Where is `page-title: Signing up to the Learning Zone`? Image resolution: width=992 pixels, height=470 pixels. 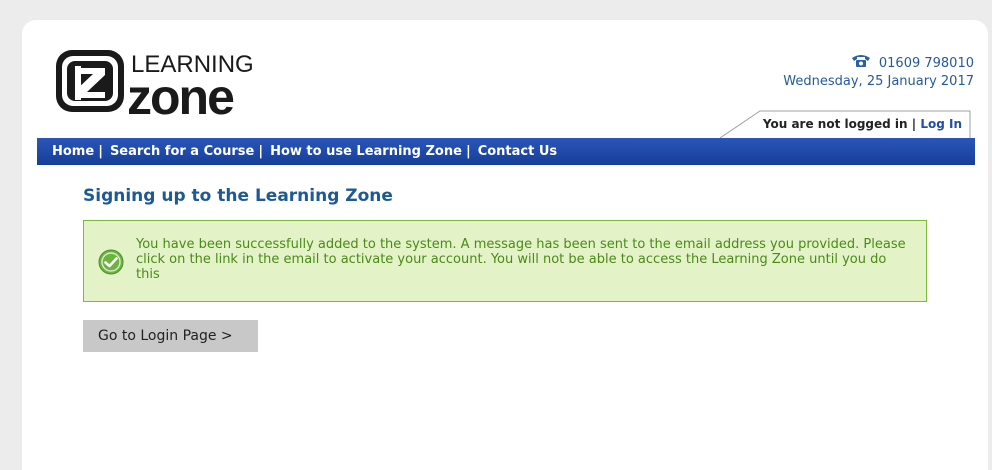
page-title: Signing up to the Learning Zone is located at coordinates (238, 196).